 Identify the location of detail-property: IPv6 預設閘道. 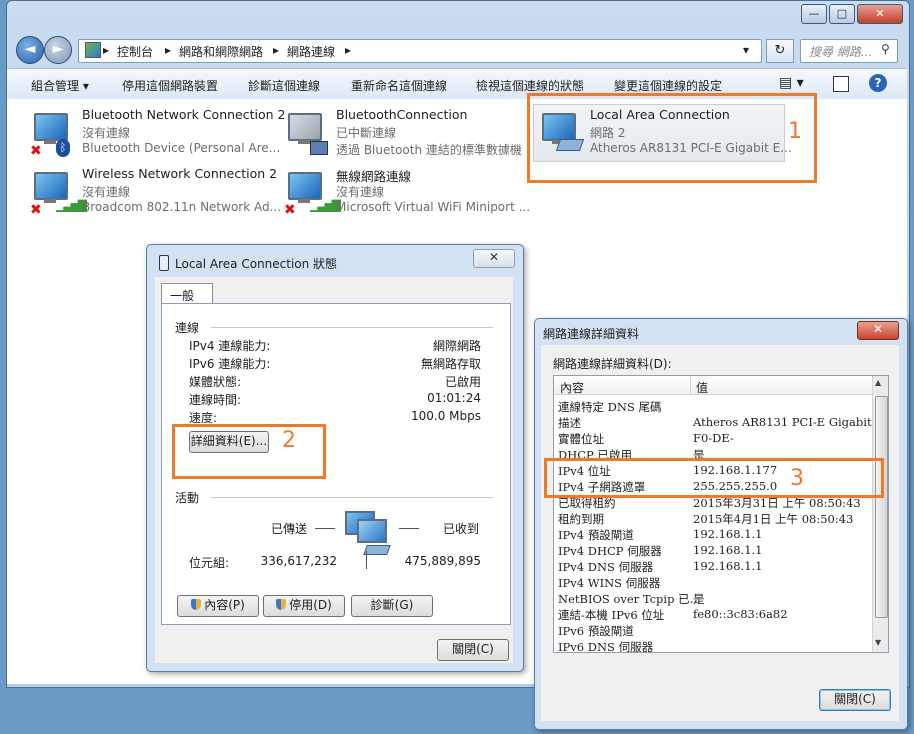
(596, 631).